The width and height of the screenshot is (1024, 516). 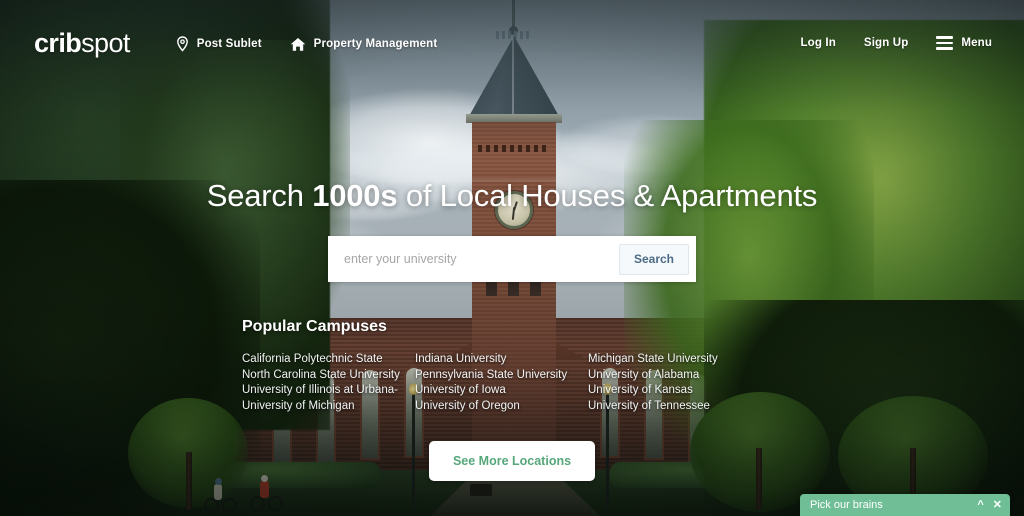 What do you see at coordinates (328, 390) in the screenshot?
I see `campus-link: University of Illinois at Urbana-` at bounding box center [328, 390].